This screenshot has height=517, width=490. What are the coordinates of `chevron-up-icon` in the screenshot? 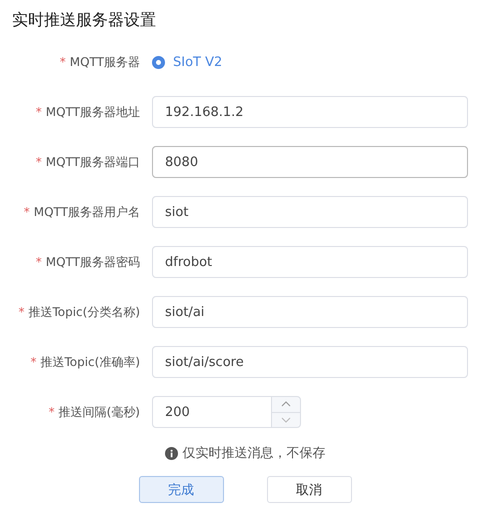 It's located at (286, 404).